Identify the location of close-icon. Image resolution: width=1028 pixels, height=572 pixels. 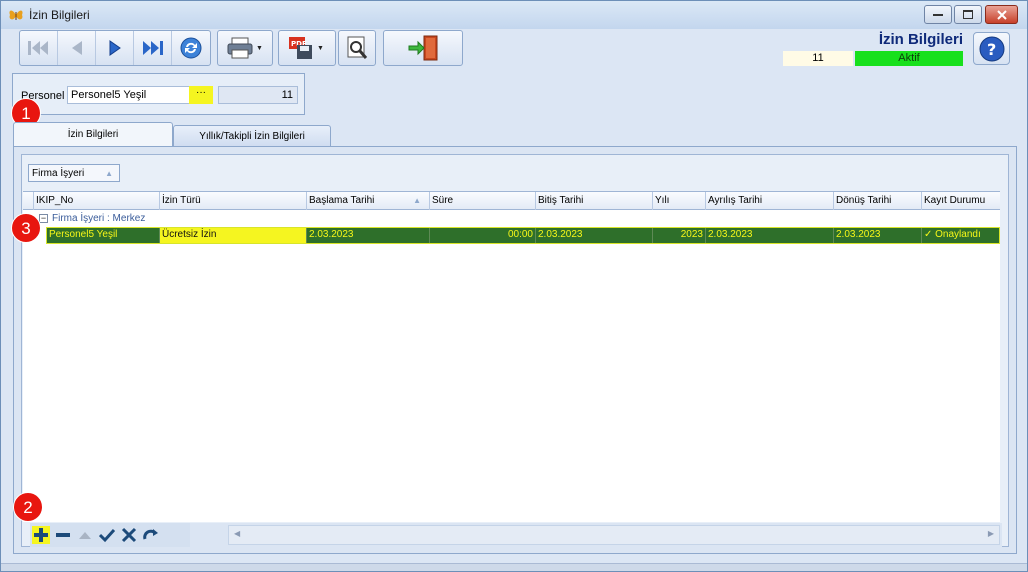
(1001, 14).